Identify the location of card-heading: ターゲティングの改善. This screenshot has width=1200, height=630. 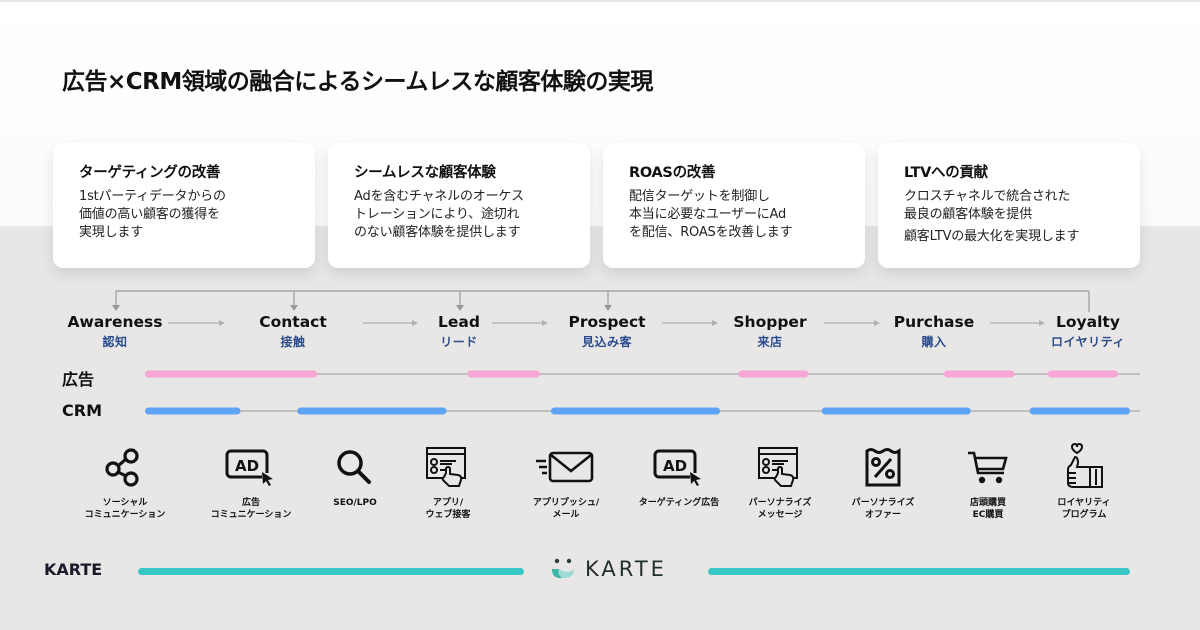
(150, 173).